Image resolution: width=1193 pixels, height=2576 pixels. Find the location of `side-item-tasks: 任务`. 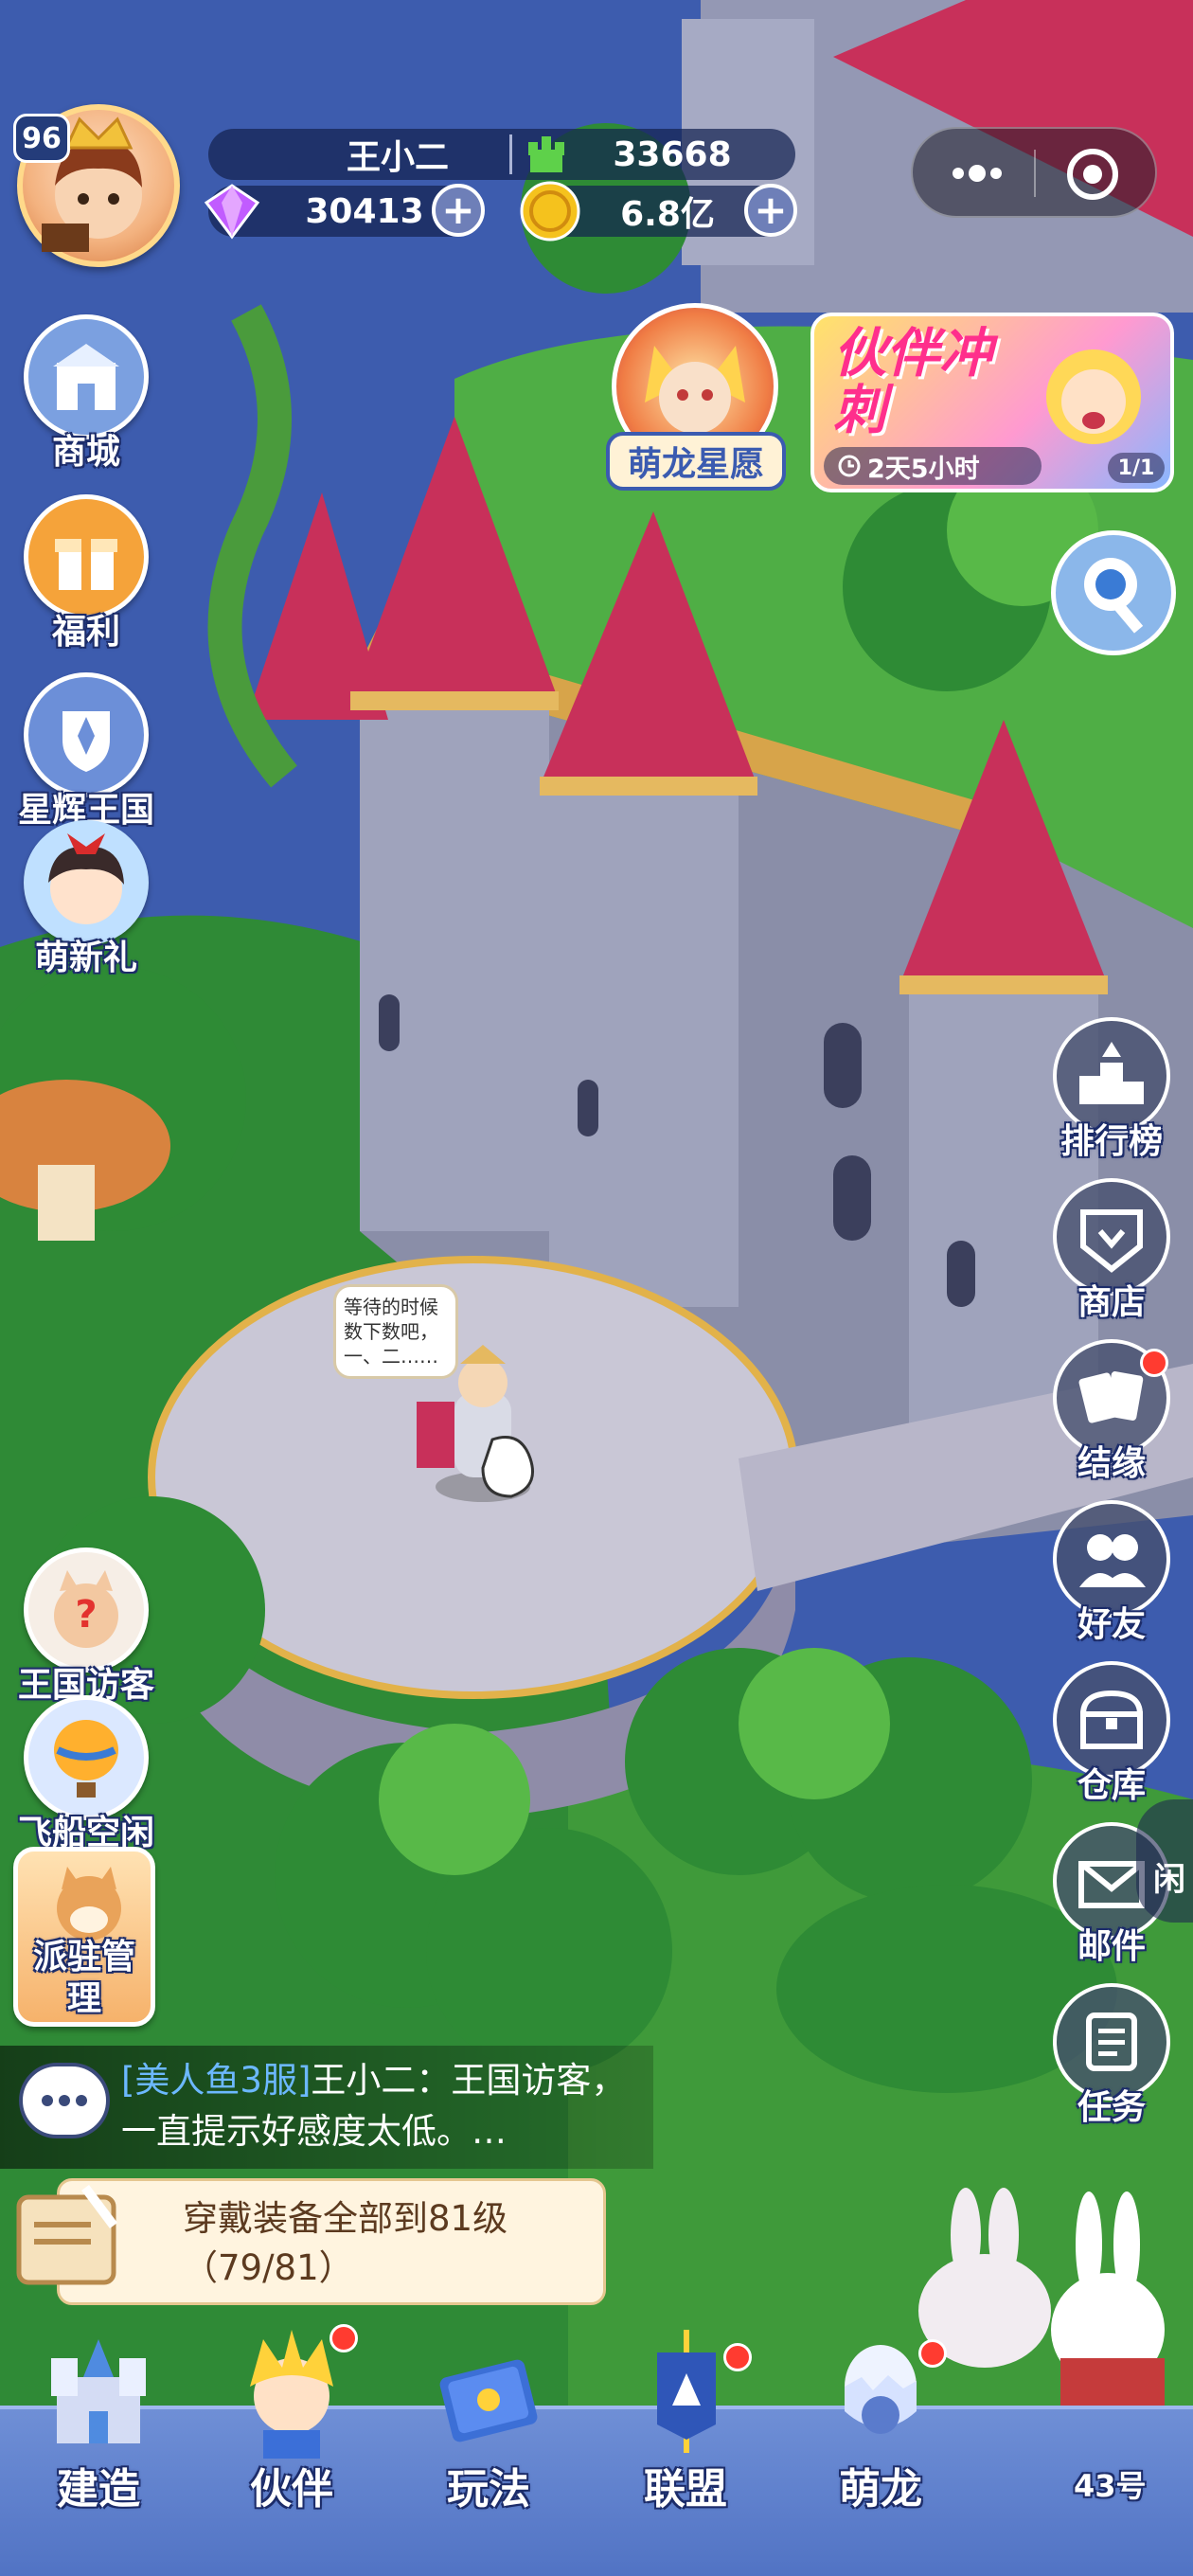

side-item-tasks: 任务 is located at coordinates (1111, 2056).